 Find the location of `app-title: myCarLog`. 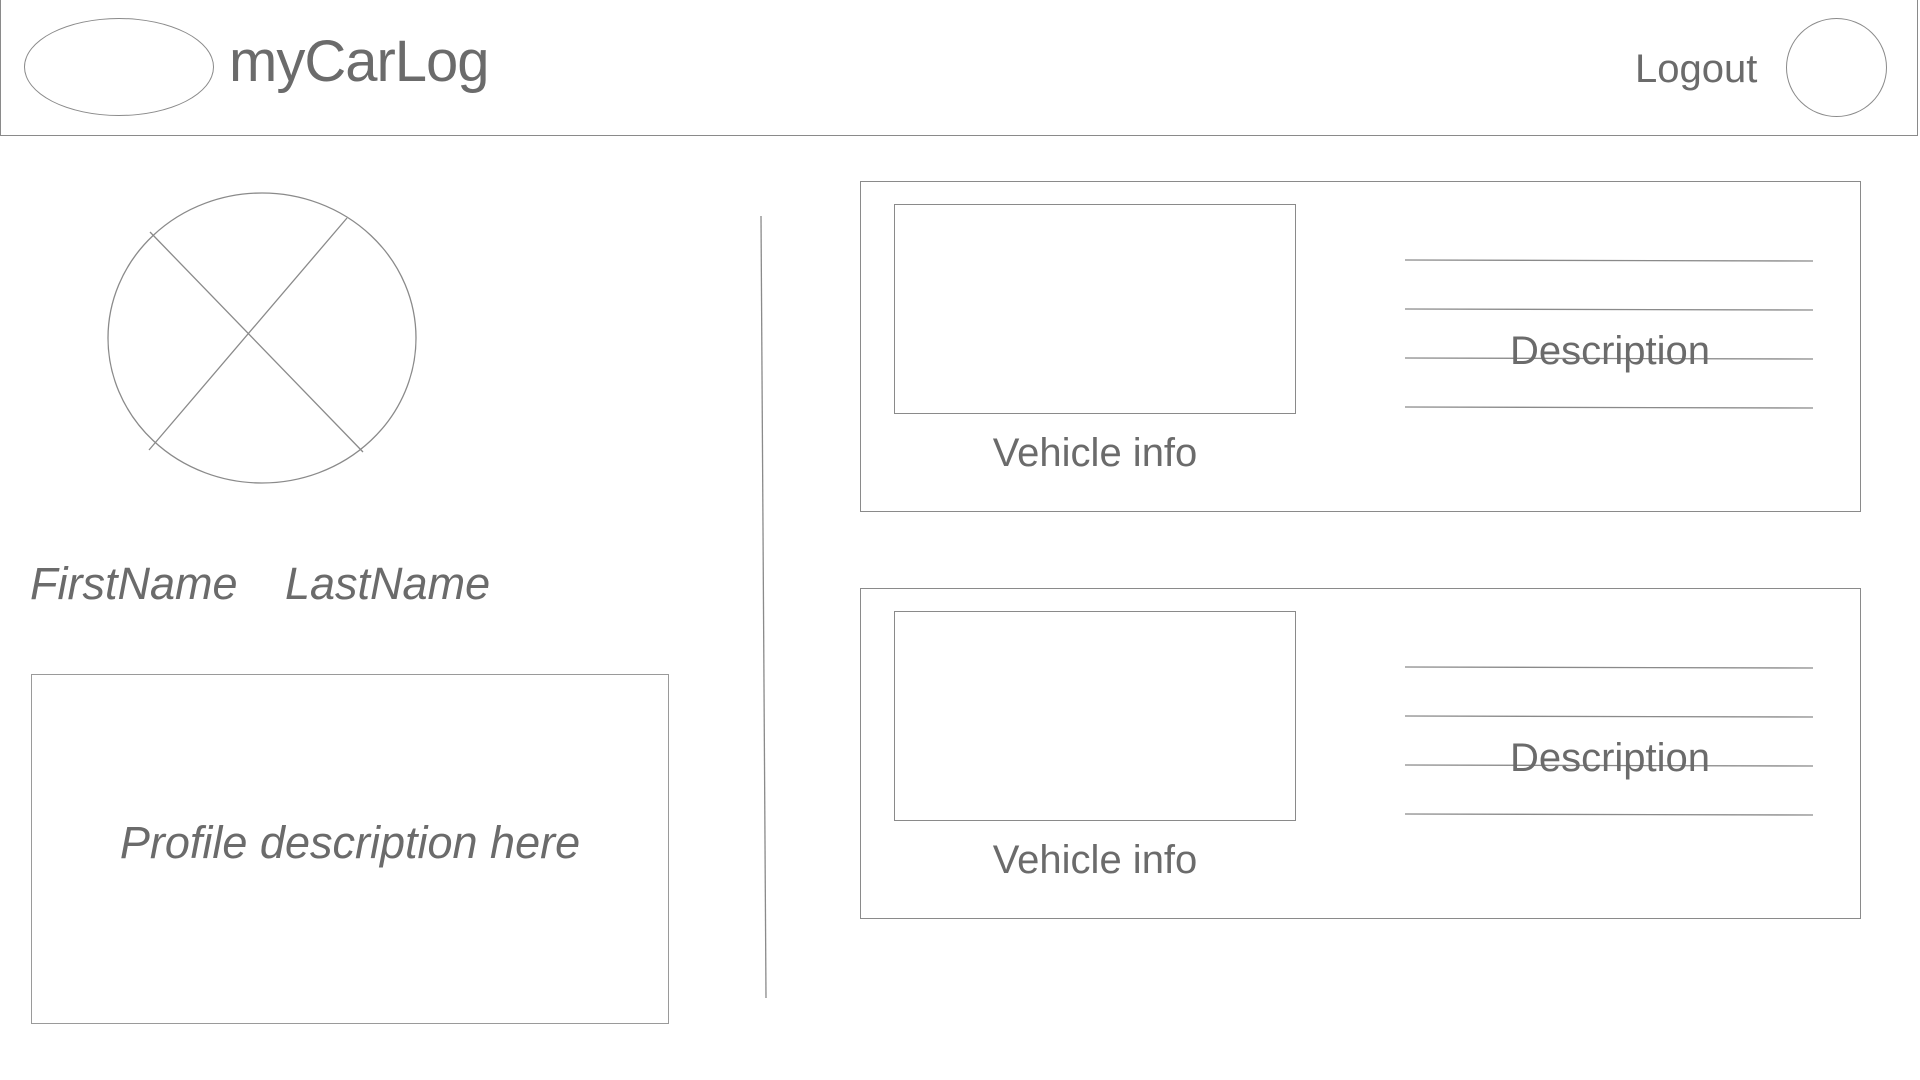

app-title: myCarLog is located at coordinates (359, 61).